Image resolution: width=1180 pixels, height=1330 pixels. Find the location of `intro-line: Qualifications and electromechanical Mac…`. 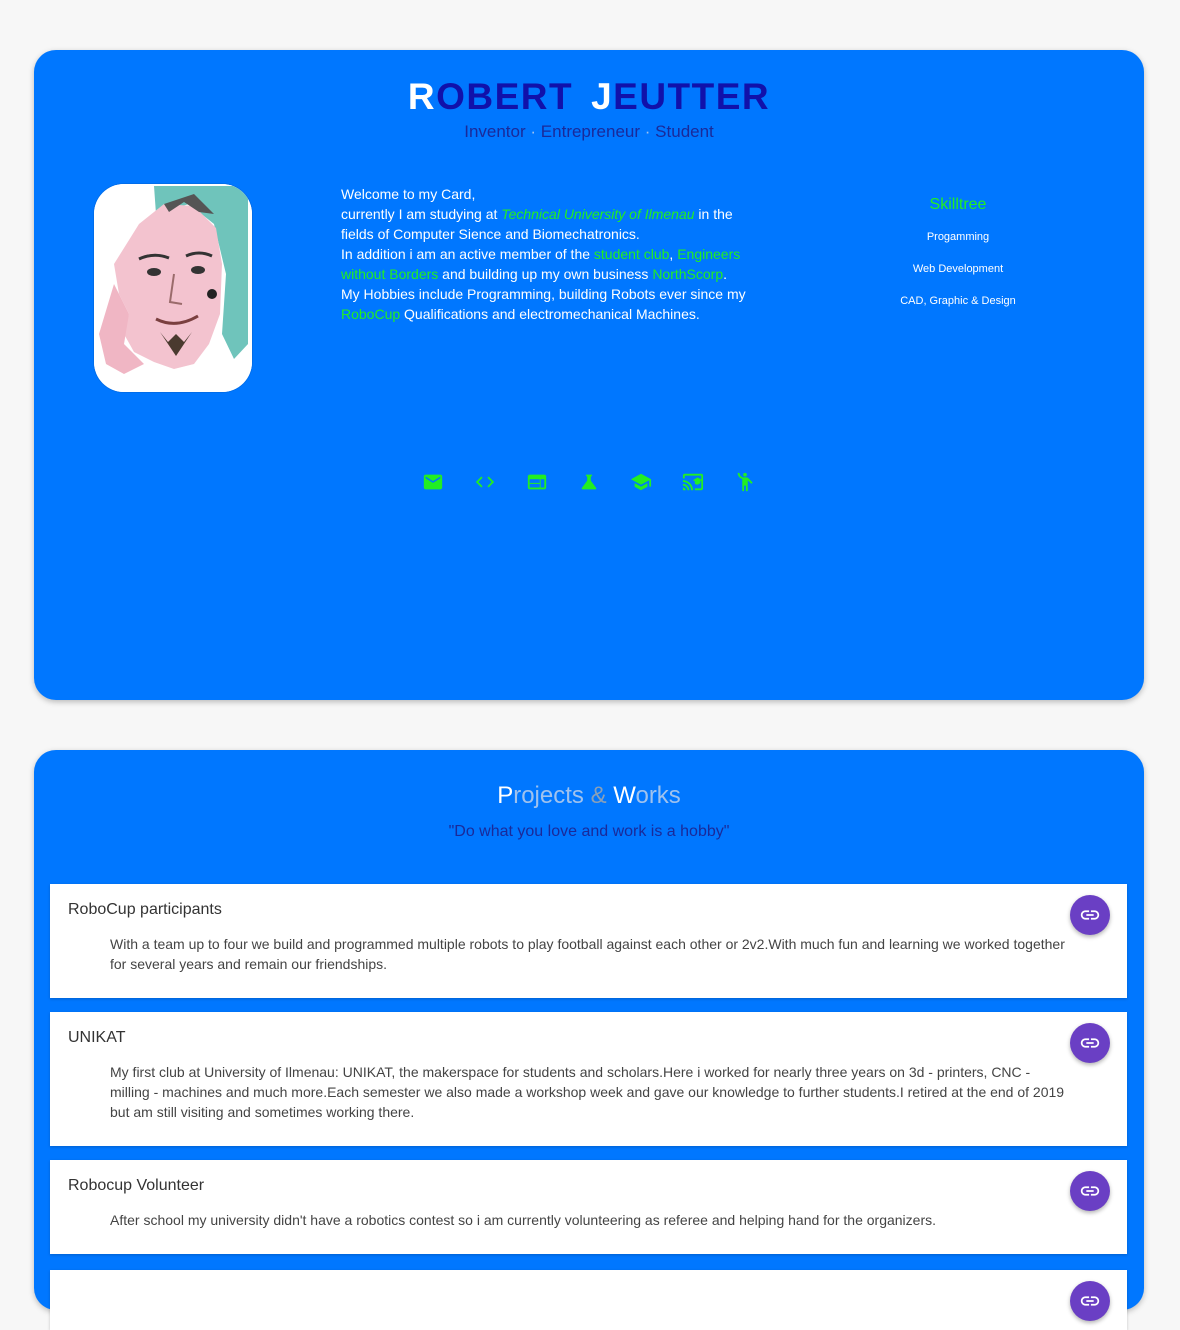

intro-line: Qualifications and electromechanical Mac… is located at coordinates (550, 314).